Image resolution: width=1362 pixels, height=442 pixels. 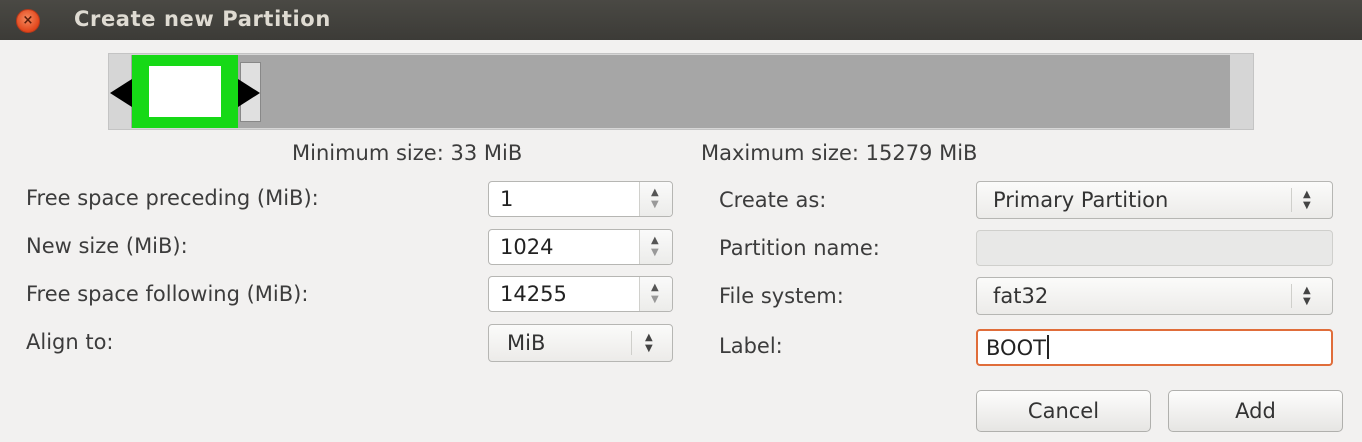 I want to click on align-to-combo: MiB ▲ ▼, so click(x=580, y=343).